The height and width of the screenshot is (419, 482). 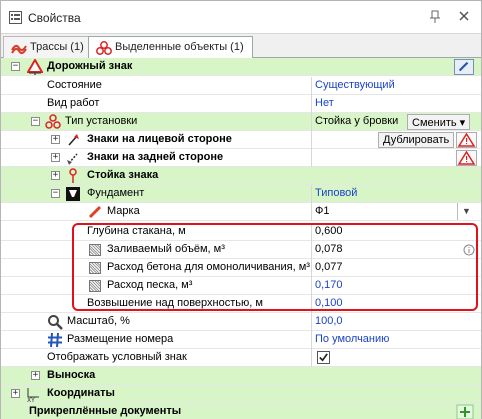 What do you see at coordinates (322, 211) in the screenshot?
I see `brand-value: Ф1` at bounding box center [322, 211].